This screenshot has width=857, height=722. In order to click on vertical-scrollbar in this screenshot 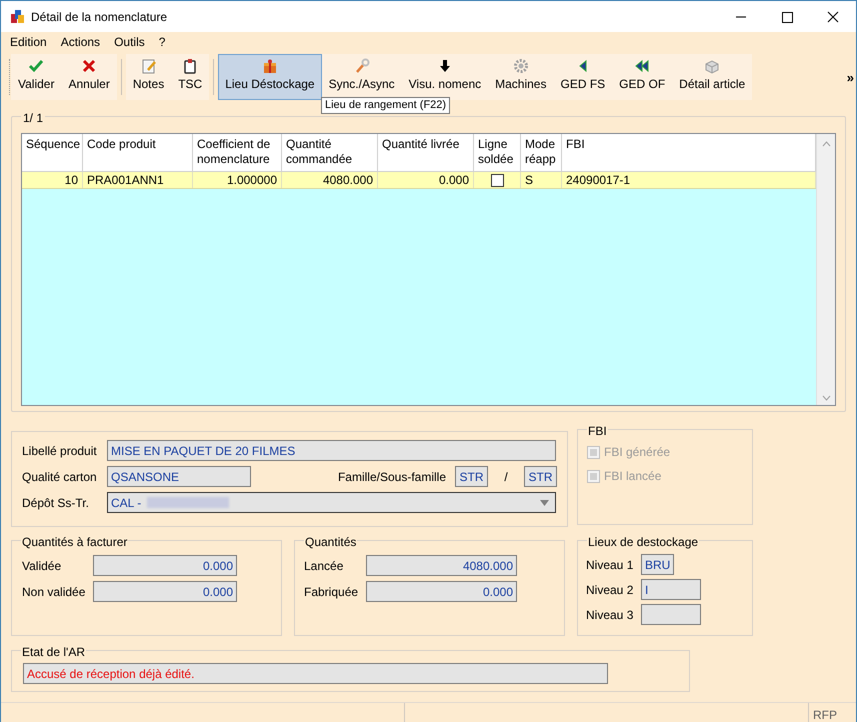, I will do `click(825, 269)`.